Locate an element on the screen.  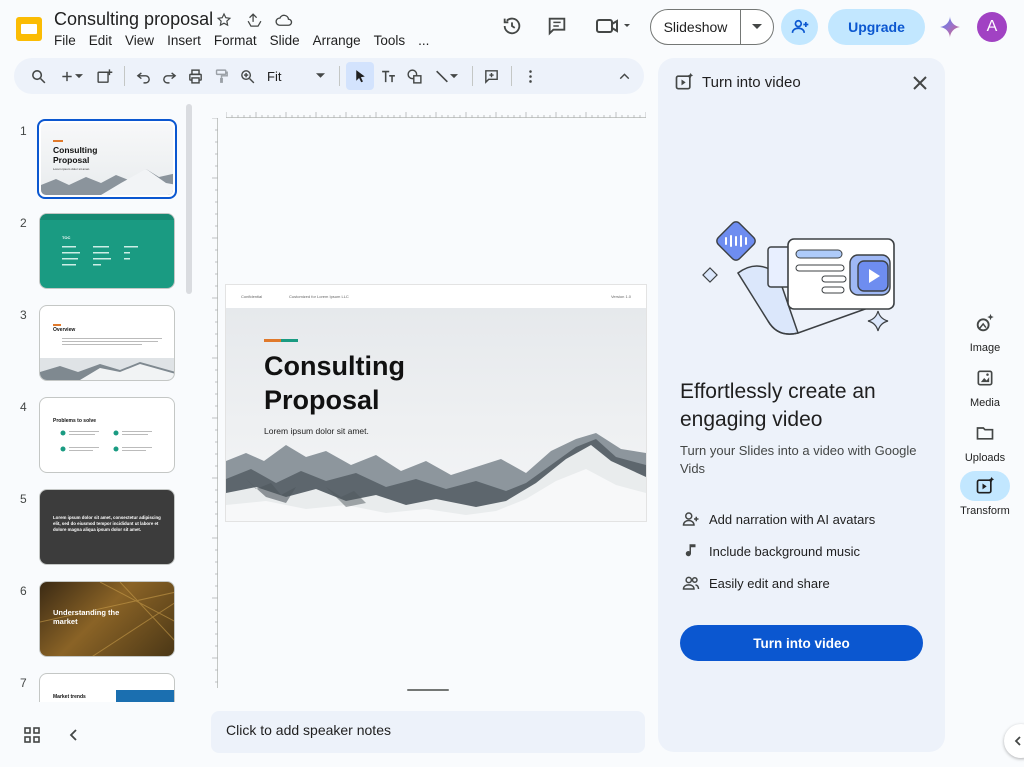
line-tool-icon is located at coordinates (446, 76).